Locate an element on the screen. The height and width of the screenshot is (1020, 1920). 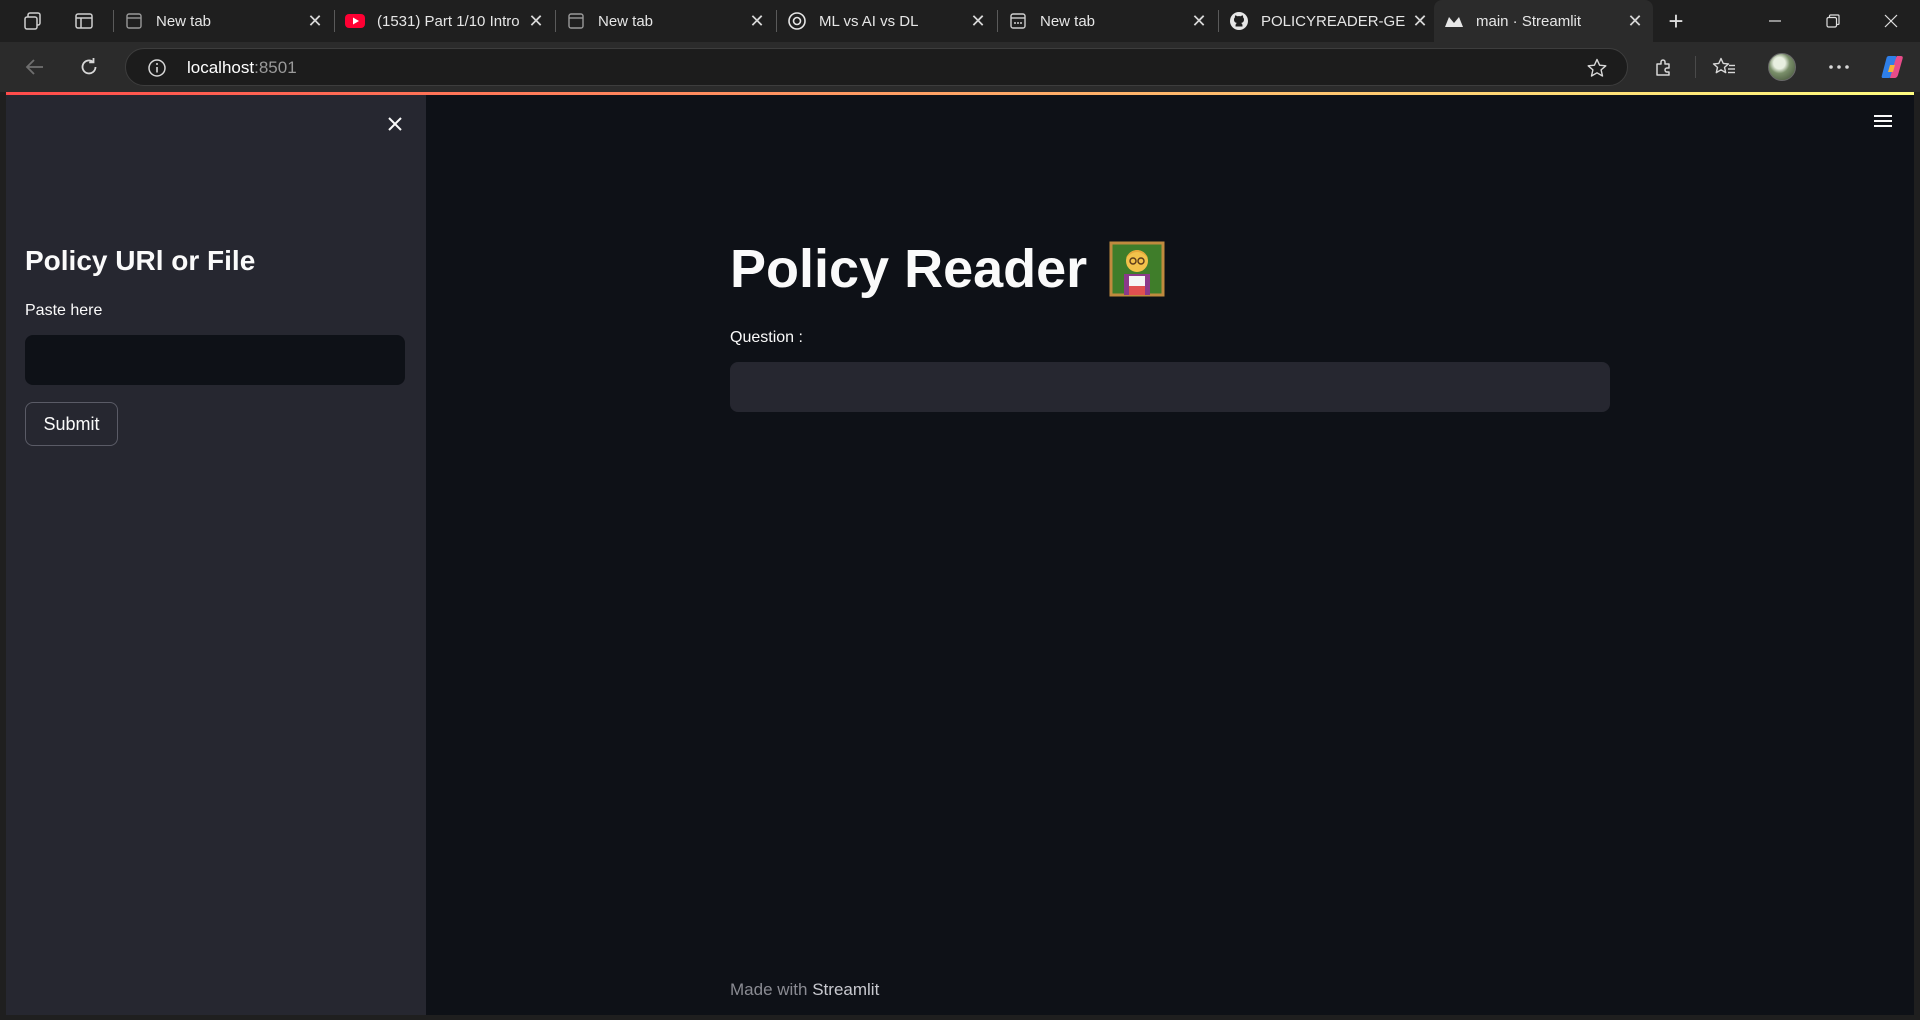
url-text: localhost:8501 is located at coordinates (242, 68).